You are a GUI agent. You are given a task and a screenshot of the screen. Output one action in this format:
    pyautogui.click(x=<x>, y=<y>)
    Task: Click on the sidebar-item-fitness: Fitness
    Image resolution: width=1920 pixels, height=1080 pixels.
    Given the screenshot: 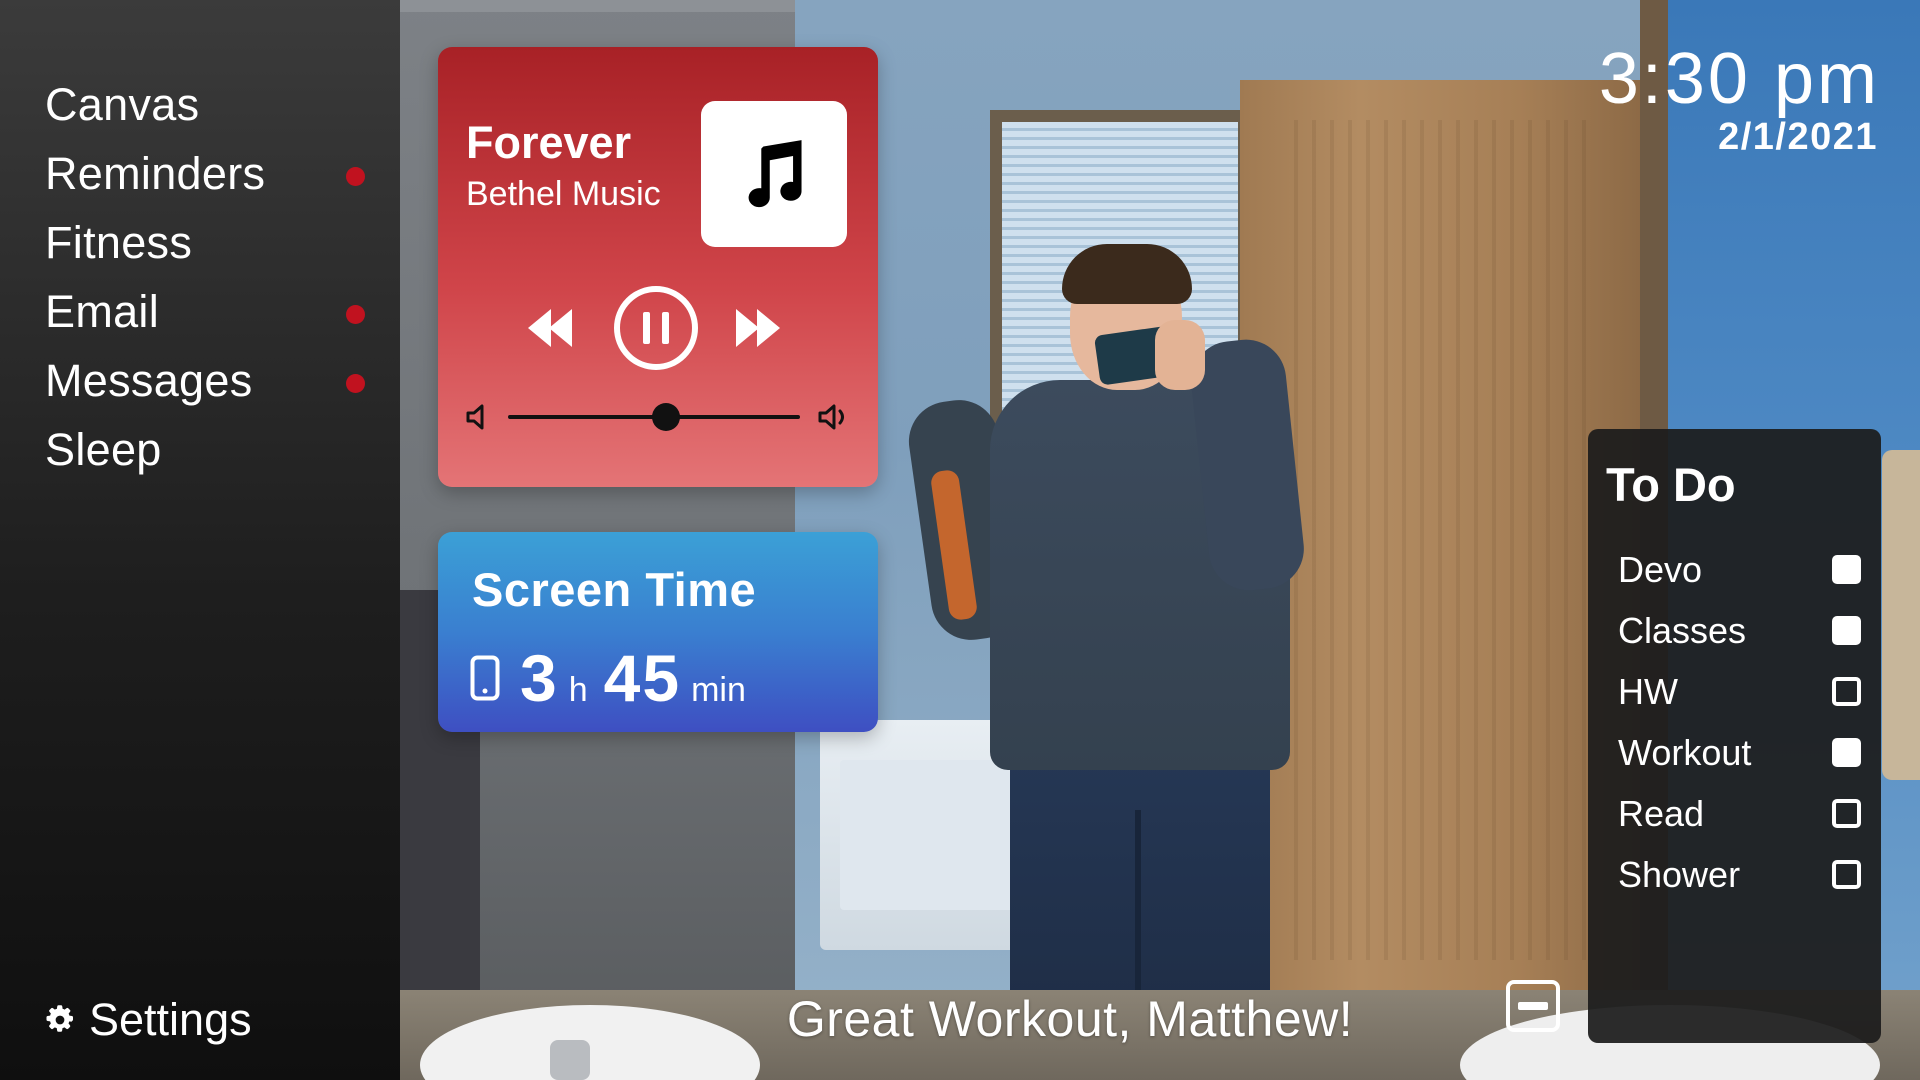 What is the action you would take?
    pyautogui.click(x=210, y=242)
    